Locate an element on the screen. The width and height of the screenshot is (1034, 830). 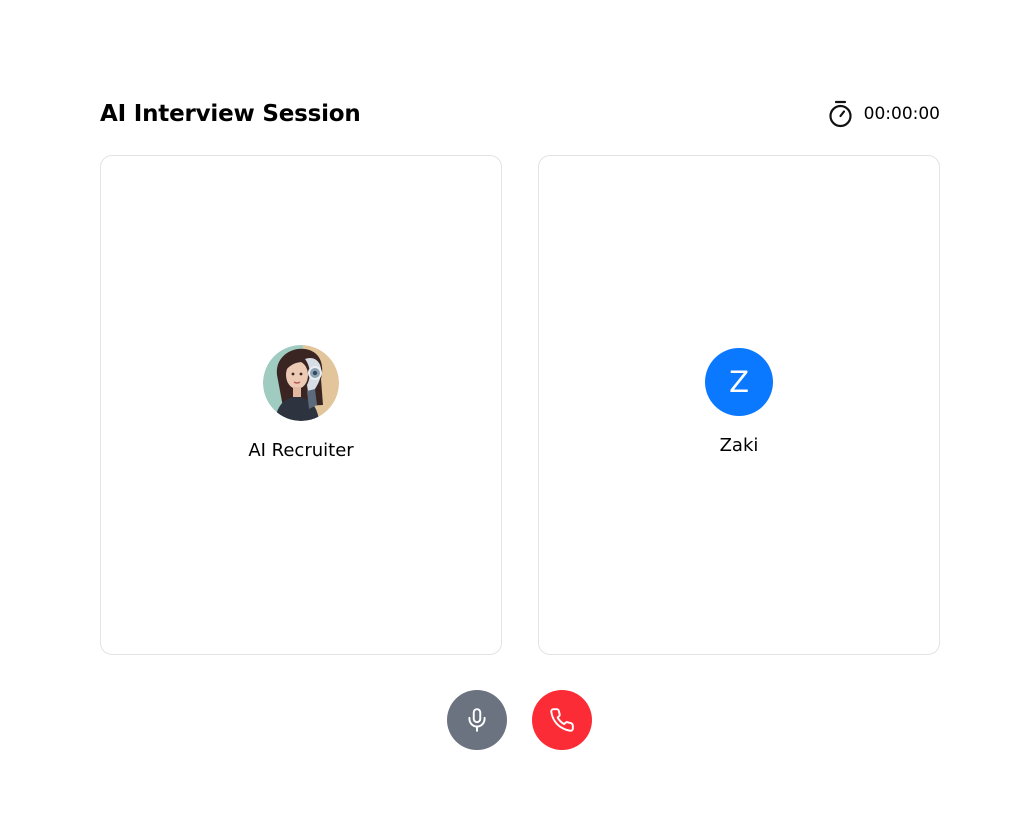
call-controls is located at coordinates (519, 720).